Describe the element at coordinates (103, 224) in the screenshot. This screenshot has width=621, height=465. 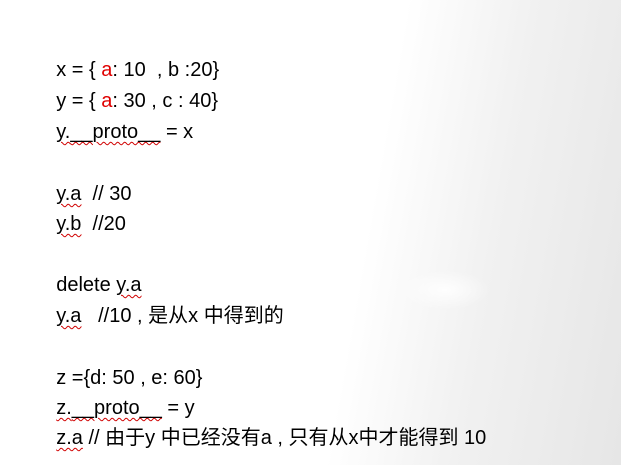
I see `comment: //20` at that location.